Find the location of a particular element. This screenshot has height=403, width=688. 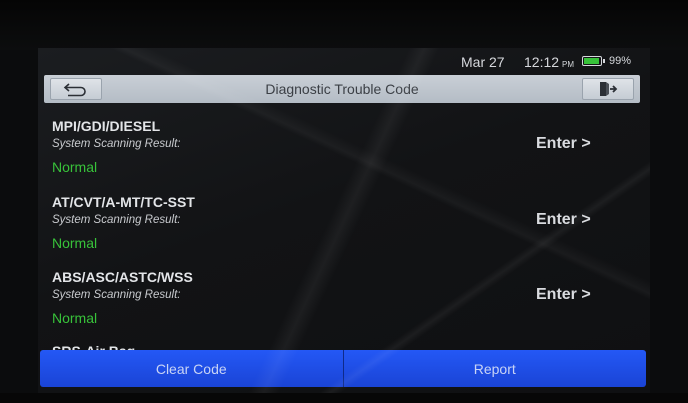

system-name: ABS/ASC/ASTC/WSS is located at coordinates (122, 277).